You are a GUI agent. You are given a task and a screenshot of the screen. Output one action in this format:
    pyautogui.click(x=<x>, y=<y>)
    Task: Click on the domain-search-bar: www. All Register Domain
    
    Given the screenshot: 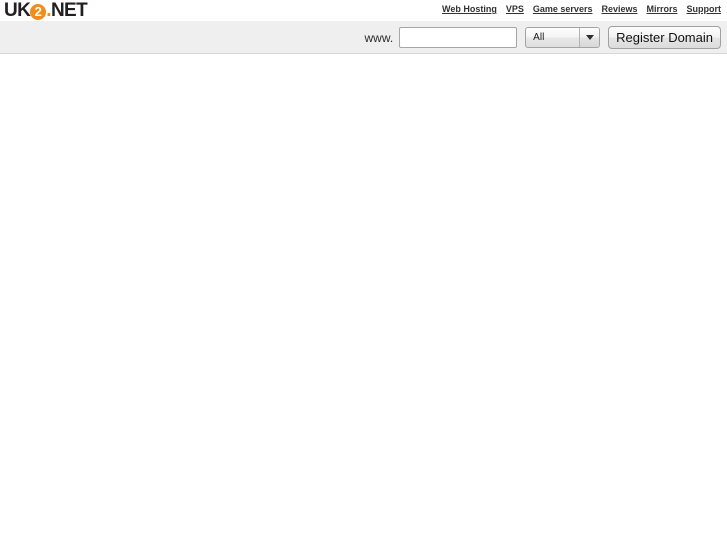 What is the action you would take?
    pyautogui.click(x=363, y=37)
    